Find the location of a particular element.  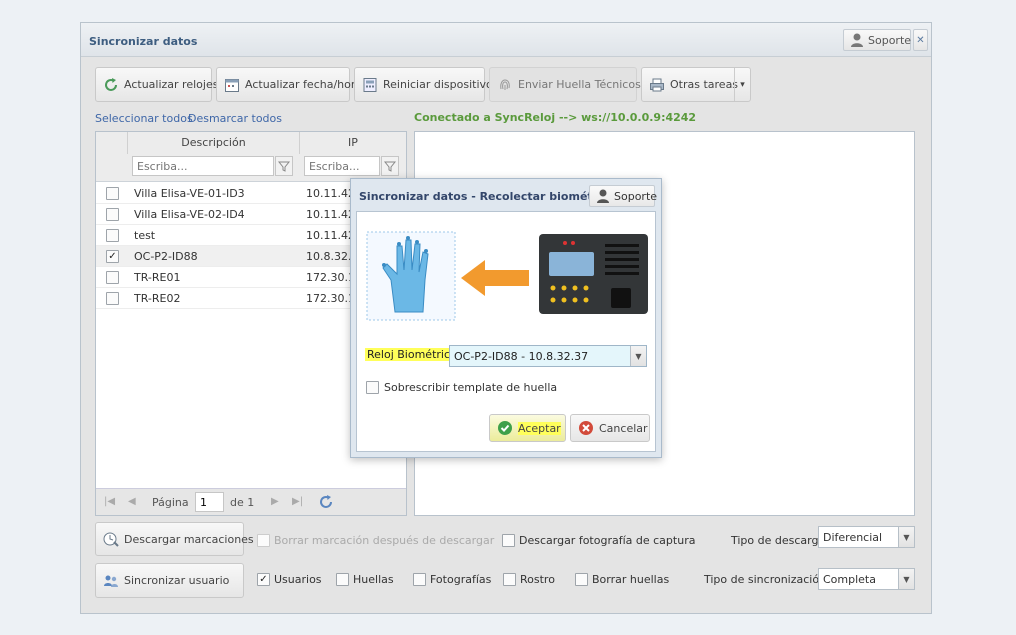

support-label: Soporte is located at coordinates (890, 40).